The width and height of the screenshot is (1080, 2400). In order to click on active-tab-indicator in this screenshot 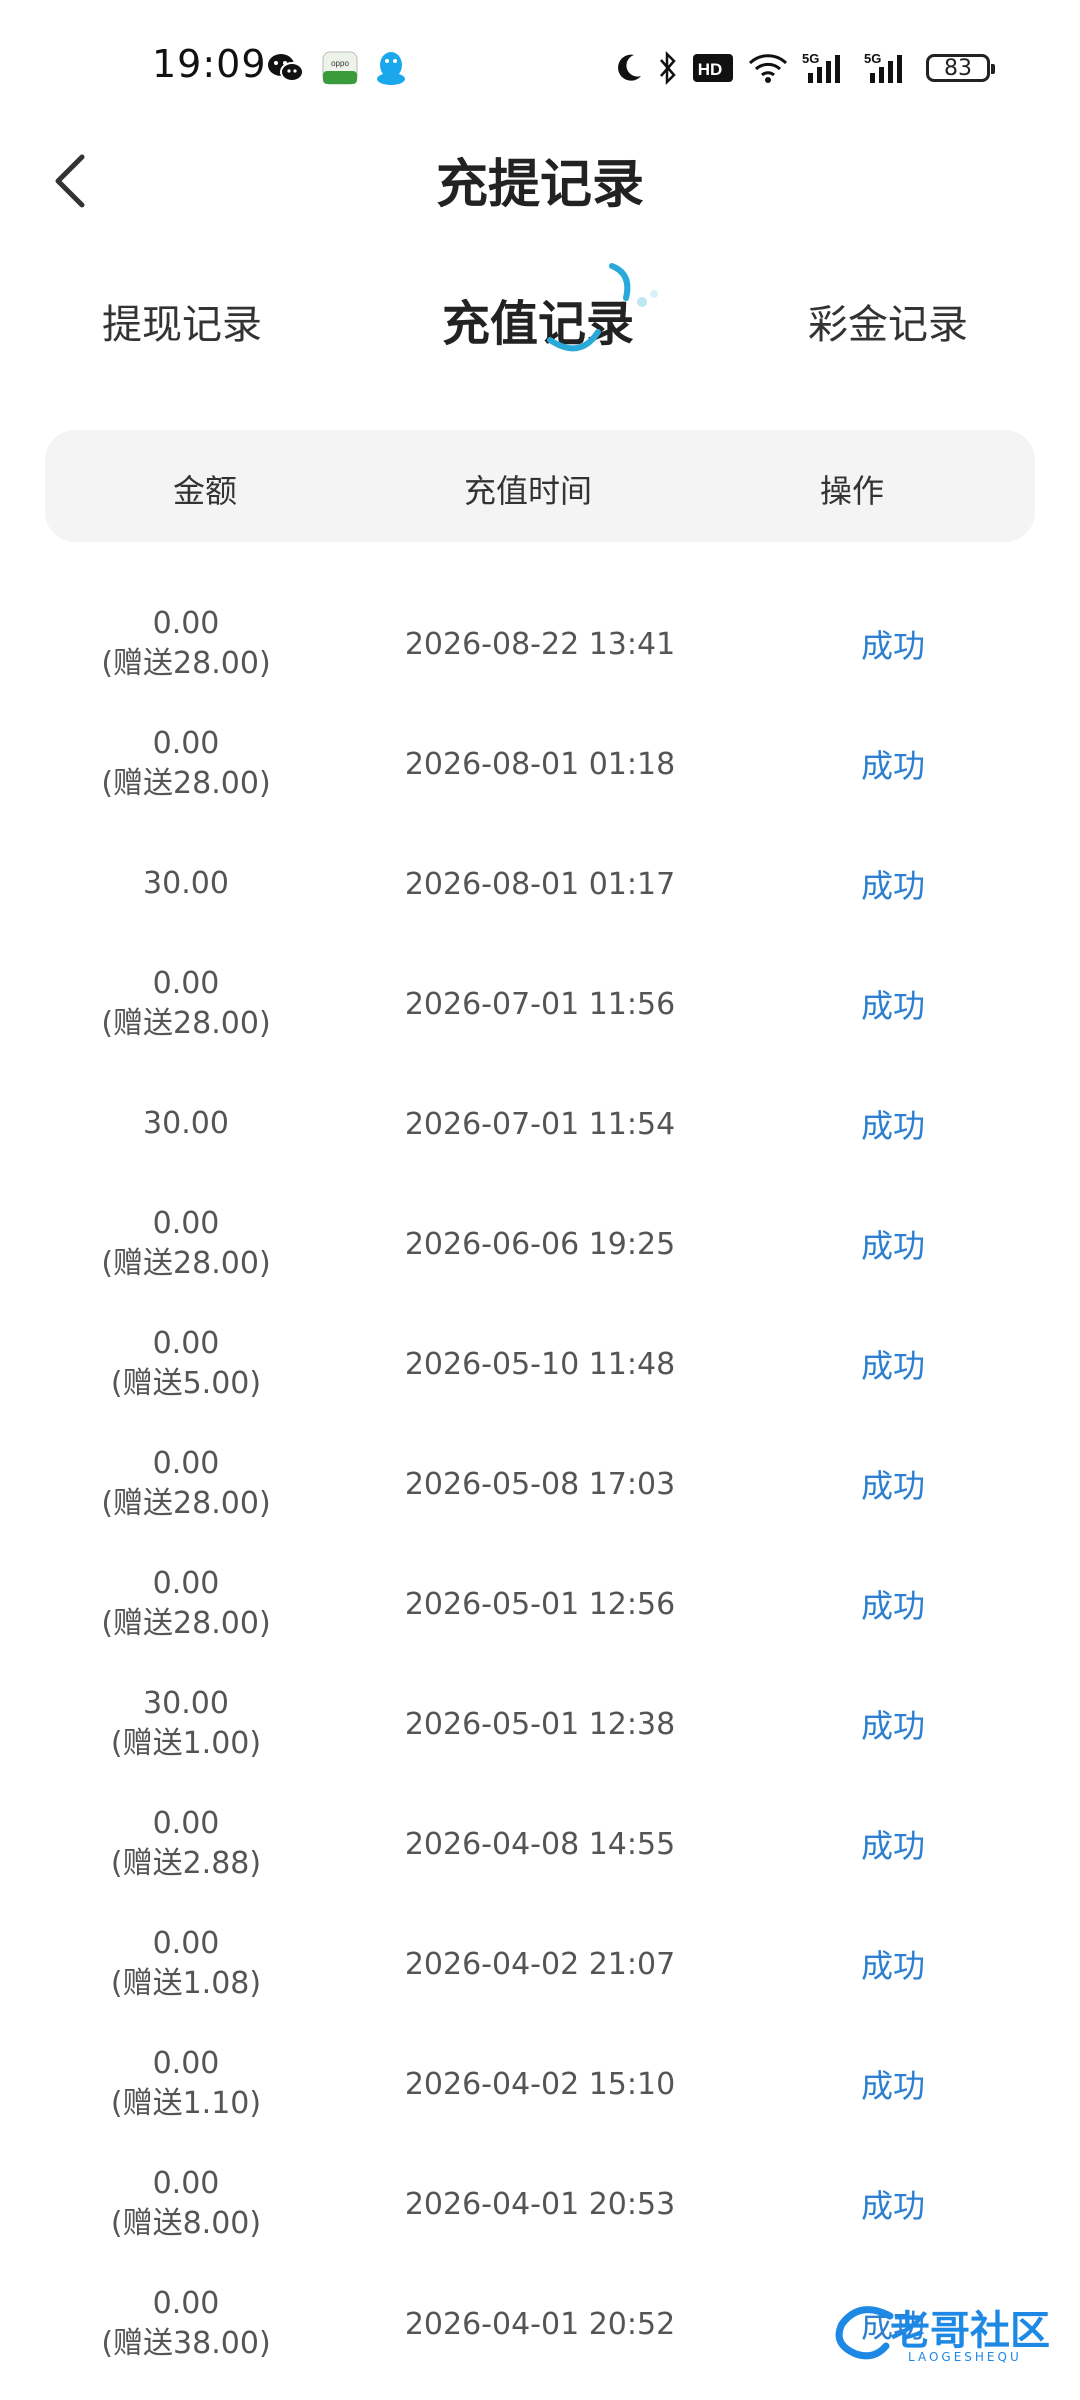, I will do `click(602, 307)`.